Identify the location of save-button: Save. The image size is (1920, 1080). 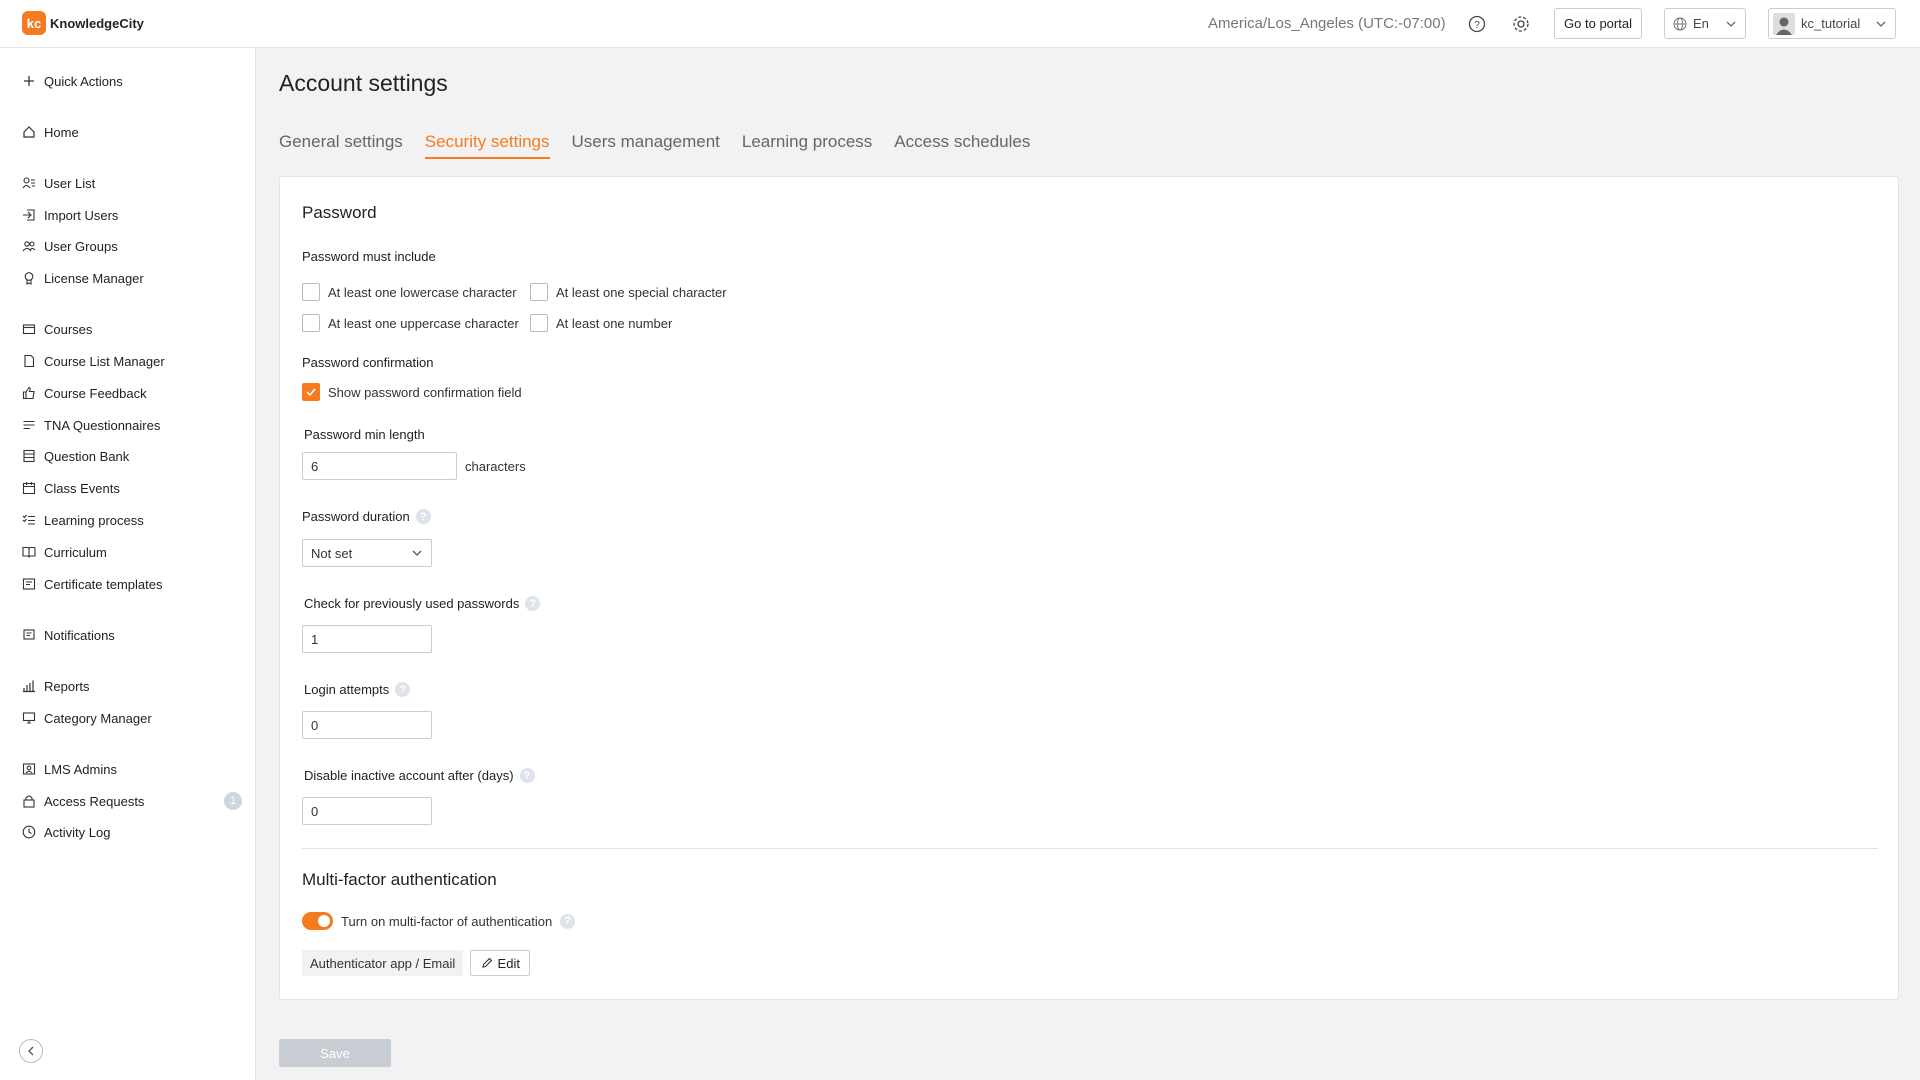
(335, 1053).